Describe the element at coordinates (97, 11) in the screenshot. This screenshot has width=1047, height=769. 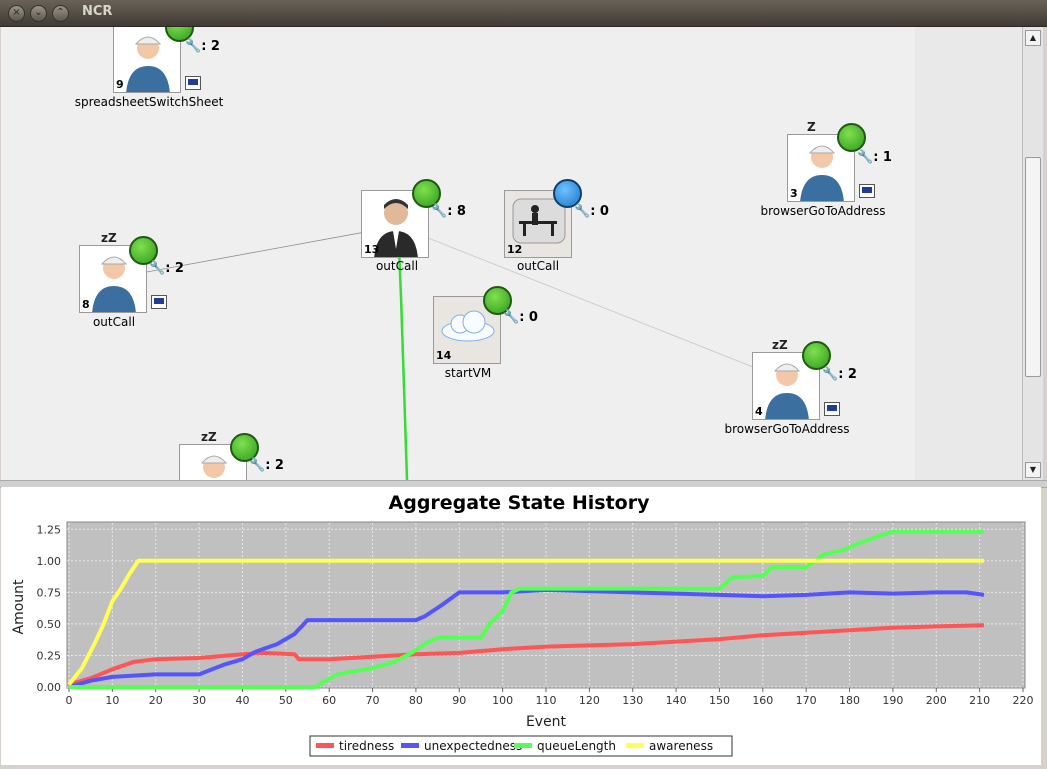
I see `window-title: NCR` at that location.